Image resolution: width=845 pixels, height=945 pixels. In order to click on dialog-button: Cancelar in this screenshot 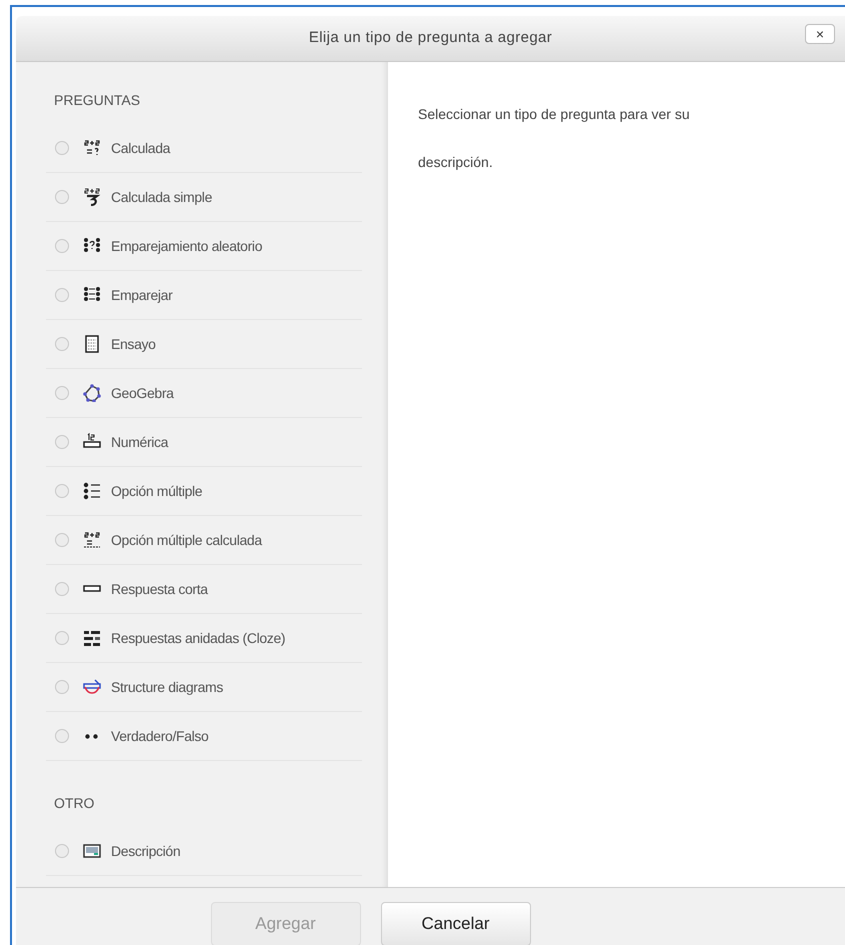, I will do `click(455, 923)`.